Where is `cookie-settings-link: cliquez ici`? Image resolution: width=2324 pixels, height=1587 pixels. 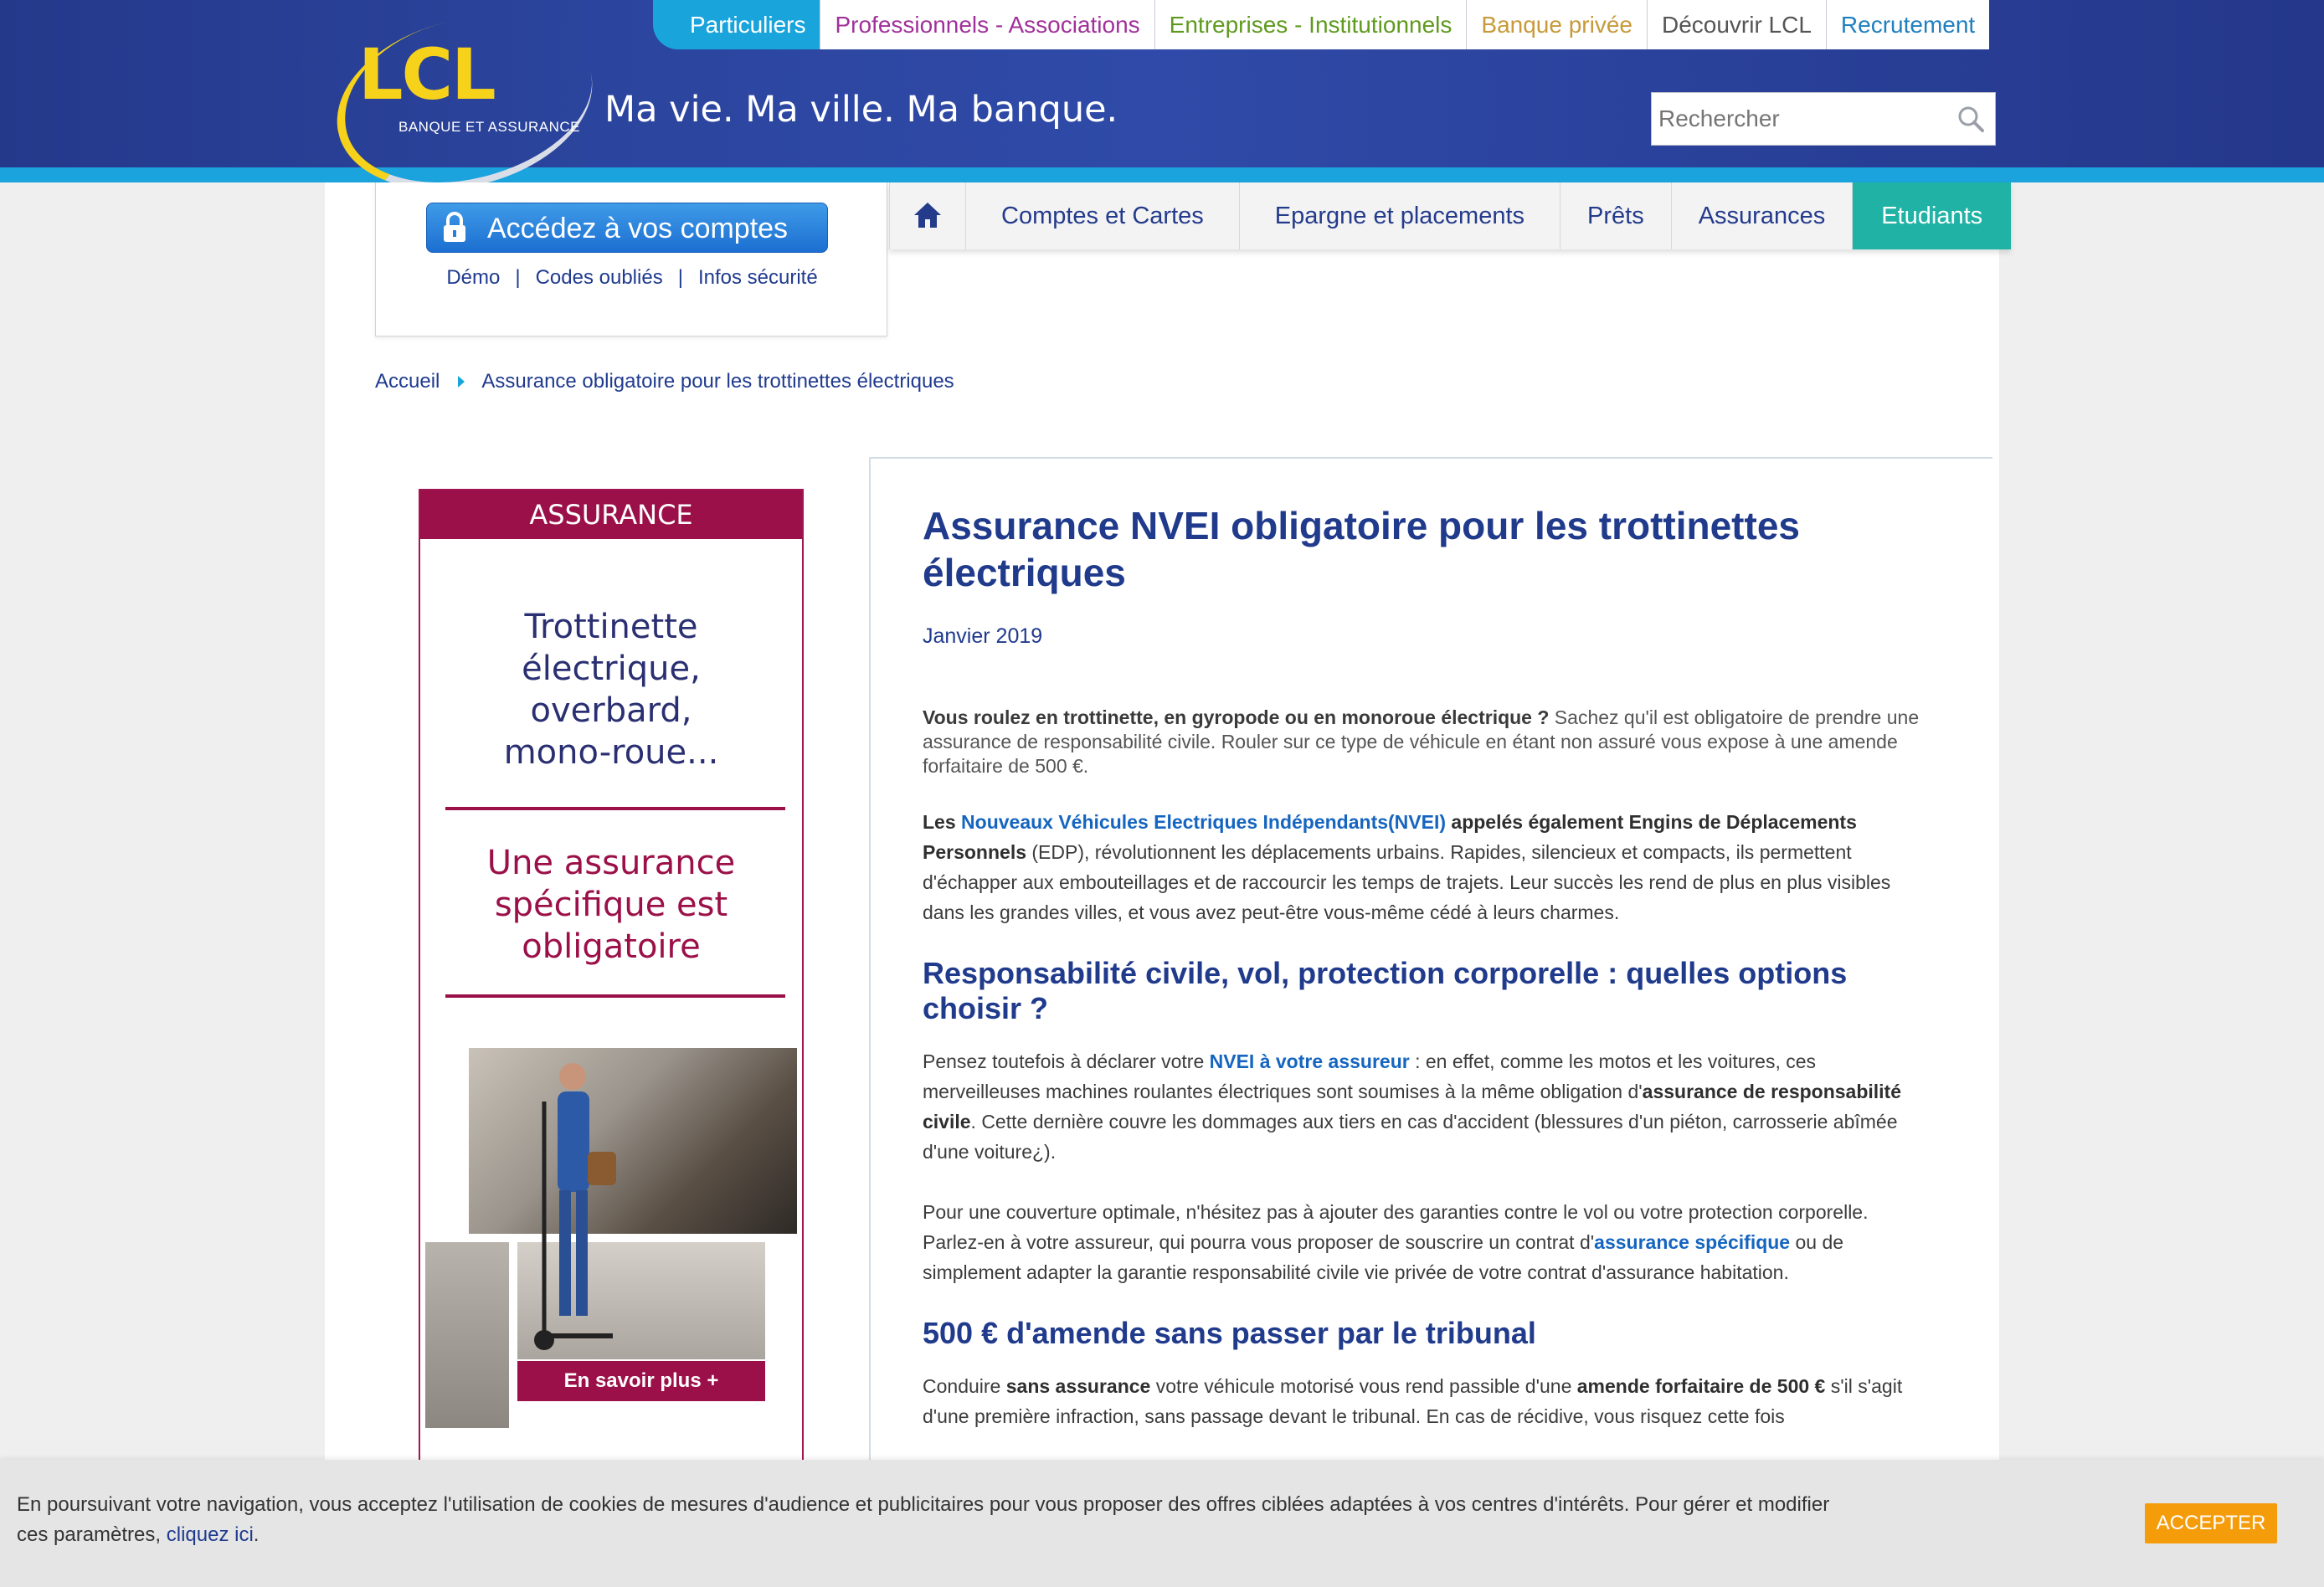 cookie-settings-link: cliquez ici is located at coordinates (211, 1535).